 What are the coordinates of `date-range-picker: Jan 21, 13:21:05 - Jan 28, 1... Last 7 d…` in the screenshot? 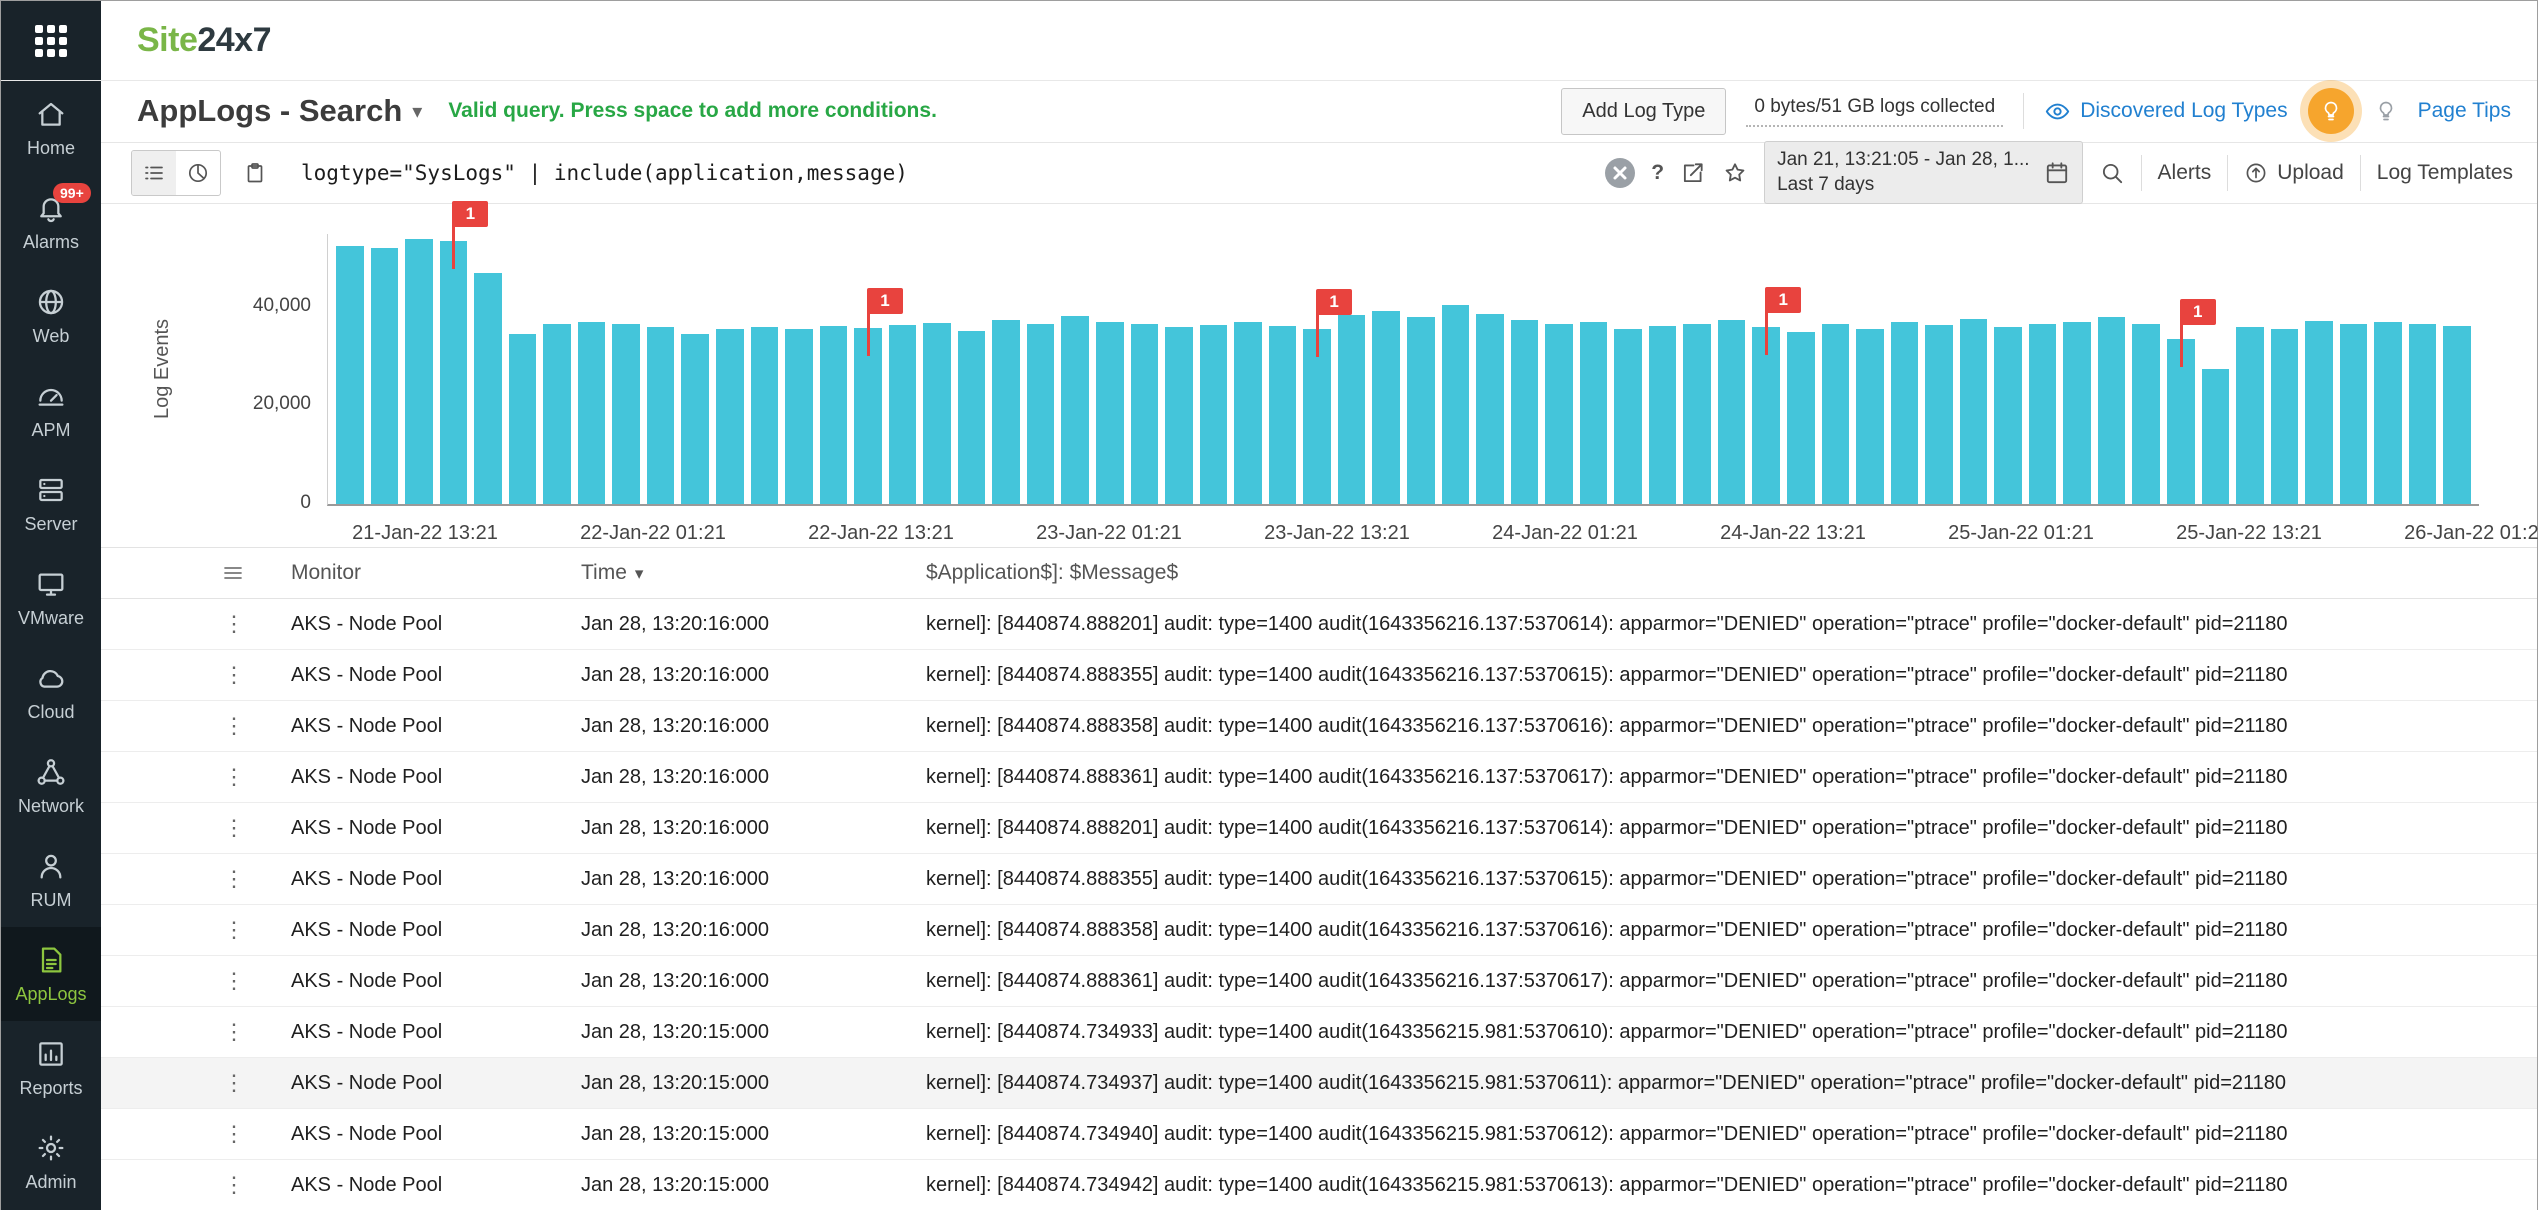 It's located at (1923, 172).